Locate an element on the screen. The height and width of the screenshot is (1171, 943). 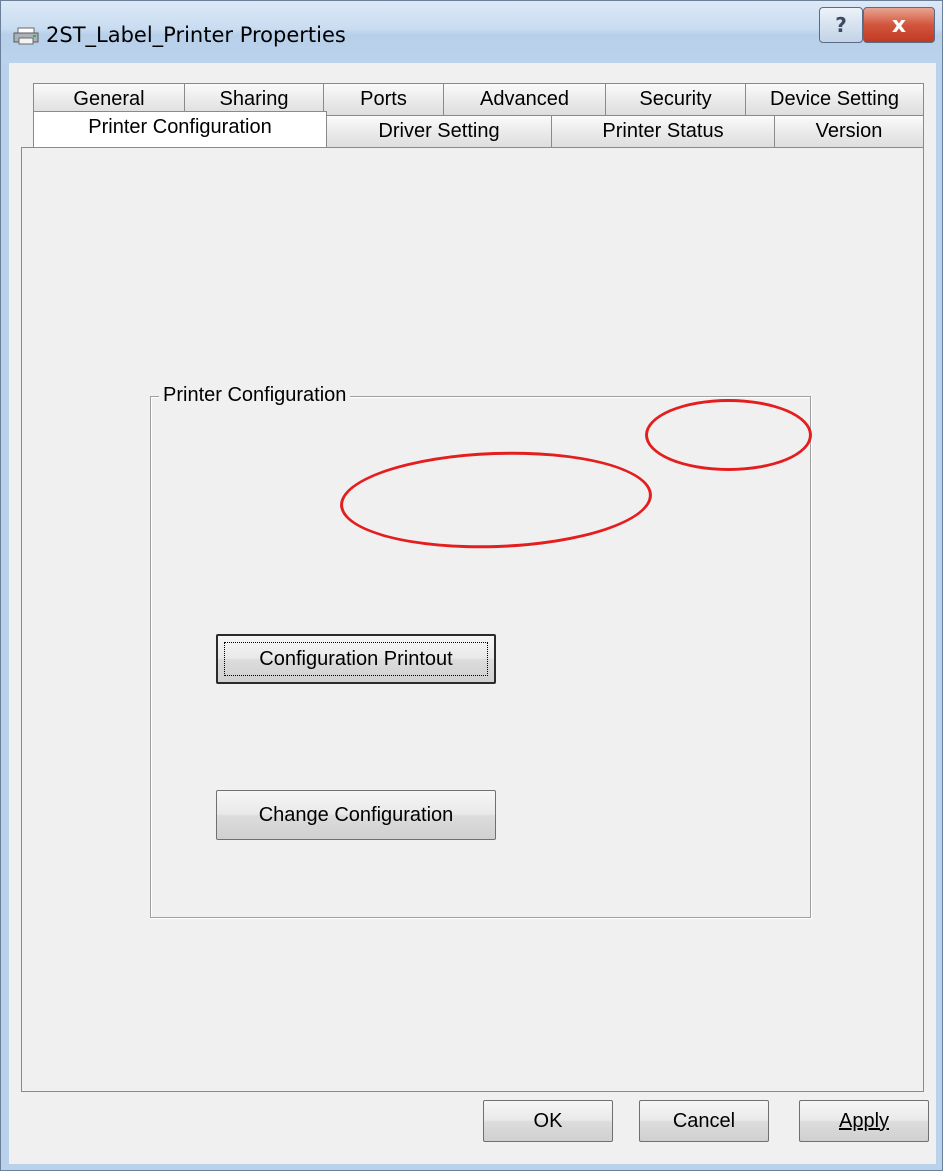
cancel-button: Cancel is located at coordinates (704, 1121).